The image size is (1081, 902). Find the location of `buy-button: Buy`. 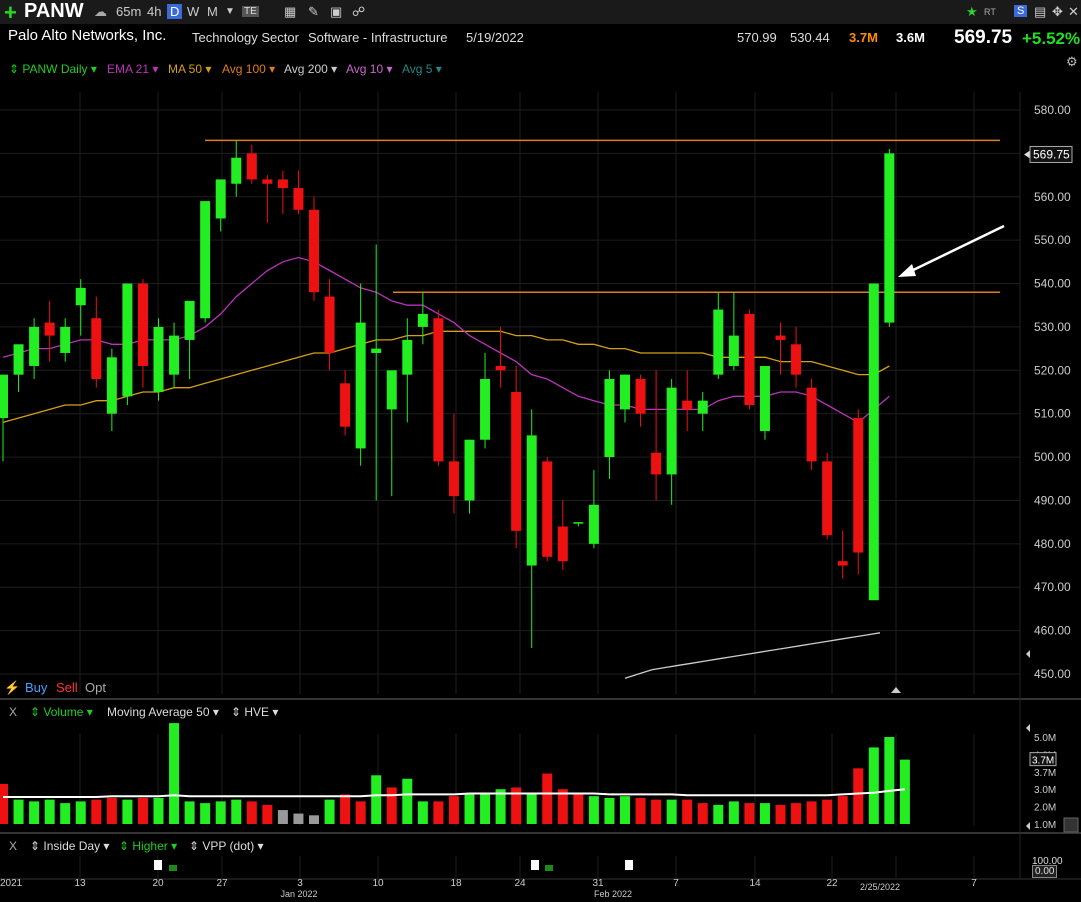

buy-button: Buy is located at coordinates (36, 687).